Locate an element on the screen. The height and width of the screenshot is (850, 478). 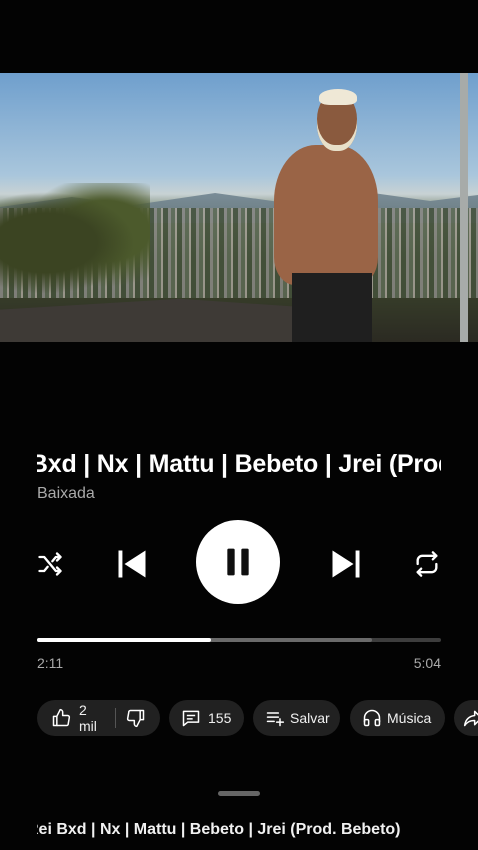
like-count: 2 mil is located at coordinates (88, 718).